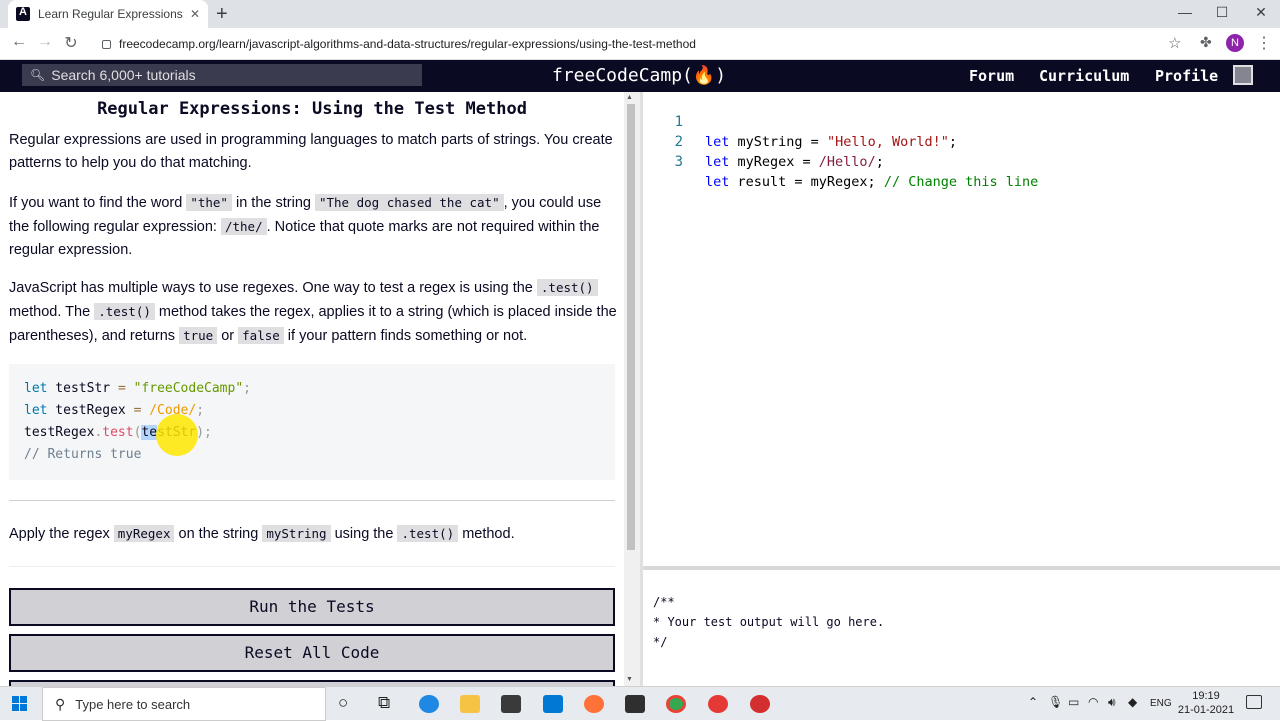  I want to click on text: Apply the regex, so click(61, 534).